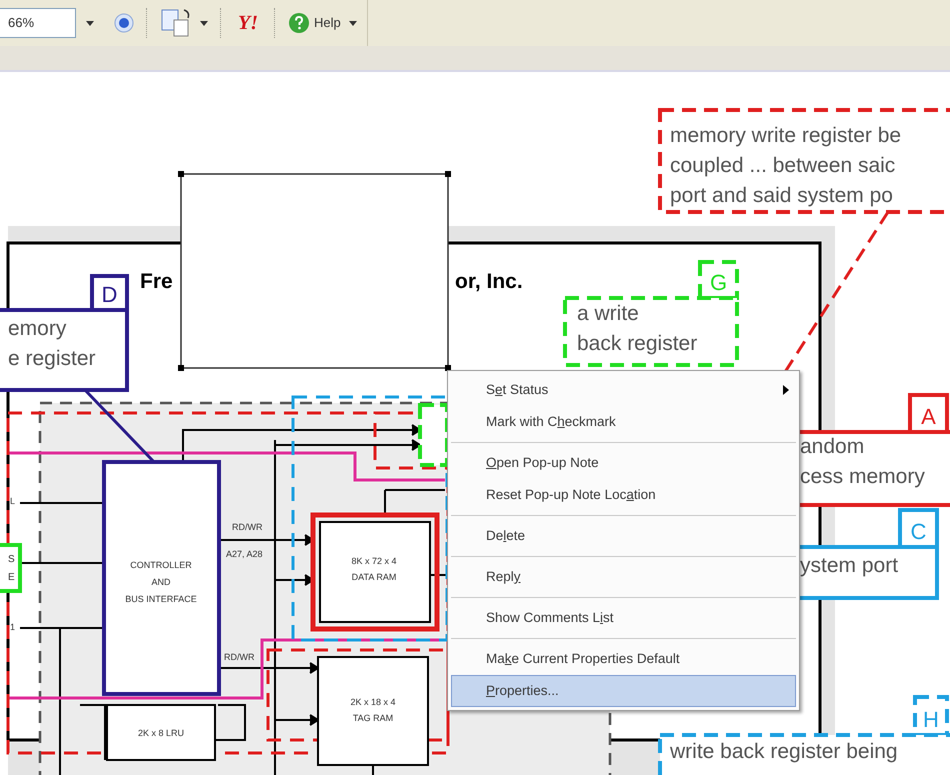  What do you see at coordinates (786, 165) in the screenshot?
I see `callout-text: memory write register be coupled ... between saic port and said system po` at bounding box center [786, 165].